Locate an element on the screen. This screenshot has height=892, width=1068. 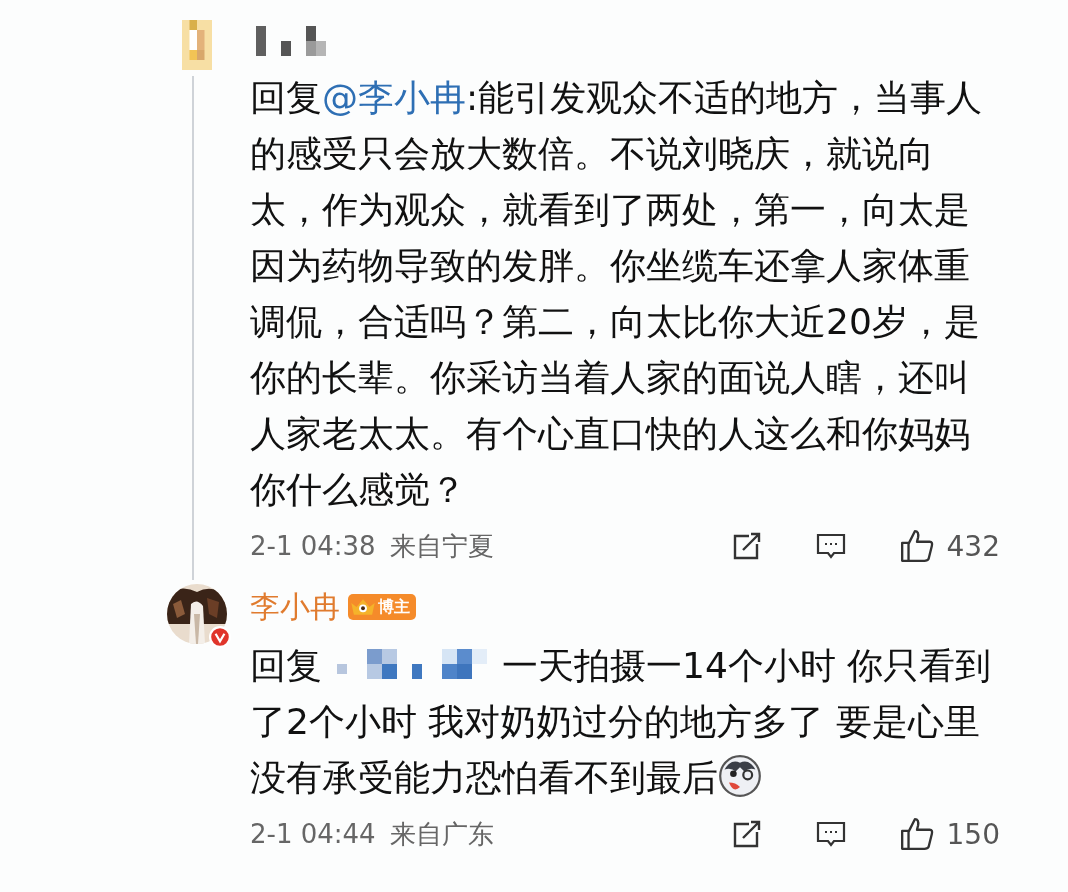
comment-text: 回复 一天拍摄一14个小时 你只看到了2个小时 我对奶奶过分的地方多了 要是心里没有承受能力恐怕看不到最后 is located at coordinates (621, 721).